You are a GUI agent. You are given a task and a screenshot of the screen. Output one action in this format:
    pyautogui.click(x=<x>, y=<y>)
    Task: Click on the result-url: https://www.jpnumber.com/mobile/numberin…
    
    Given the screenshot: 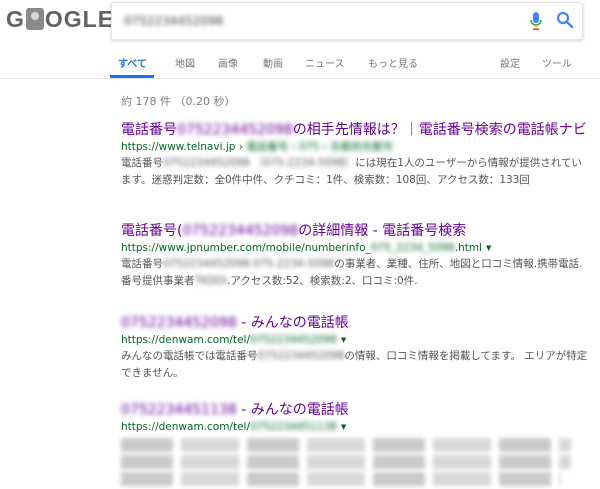 What is the action you would take?
    pyautogui.click(x=356, y=248)
    